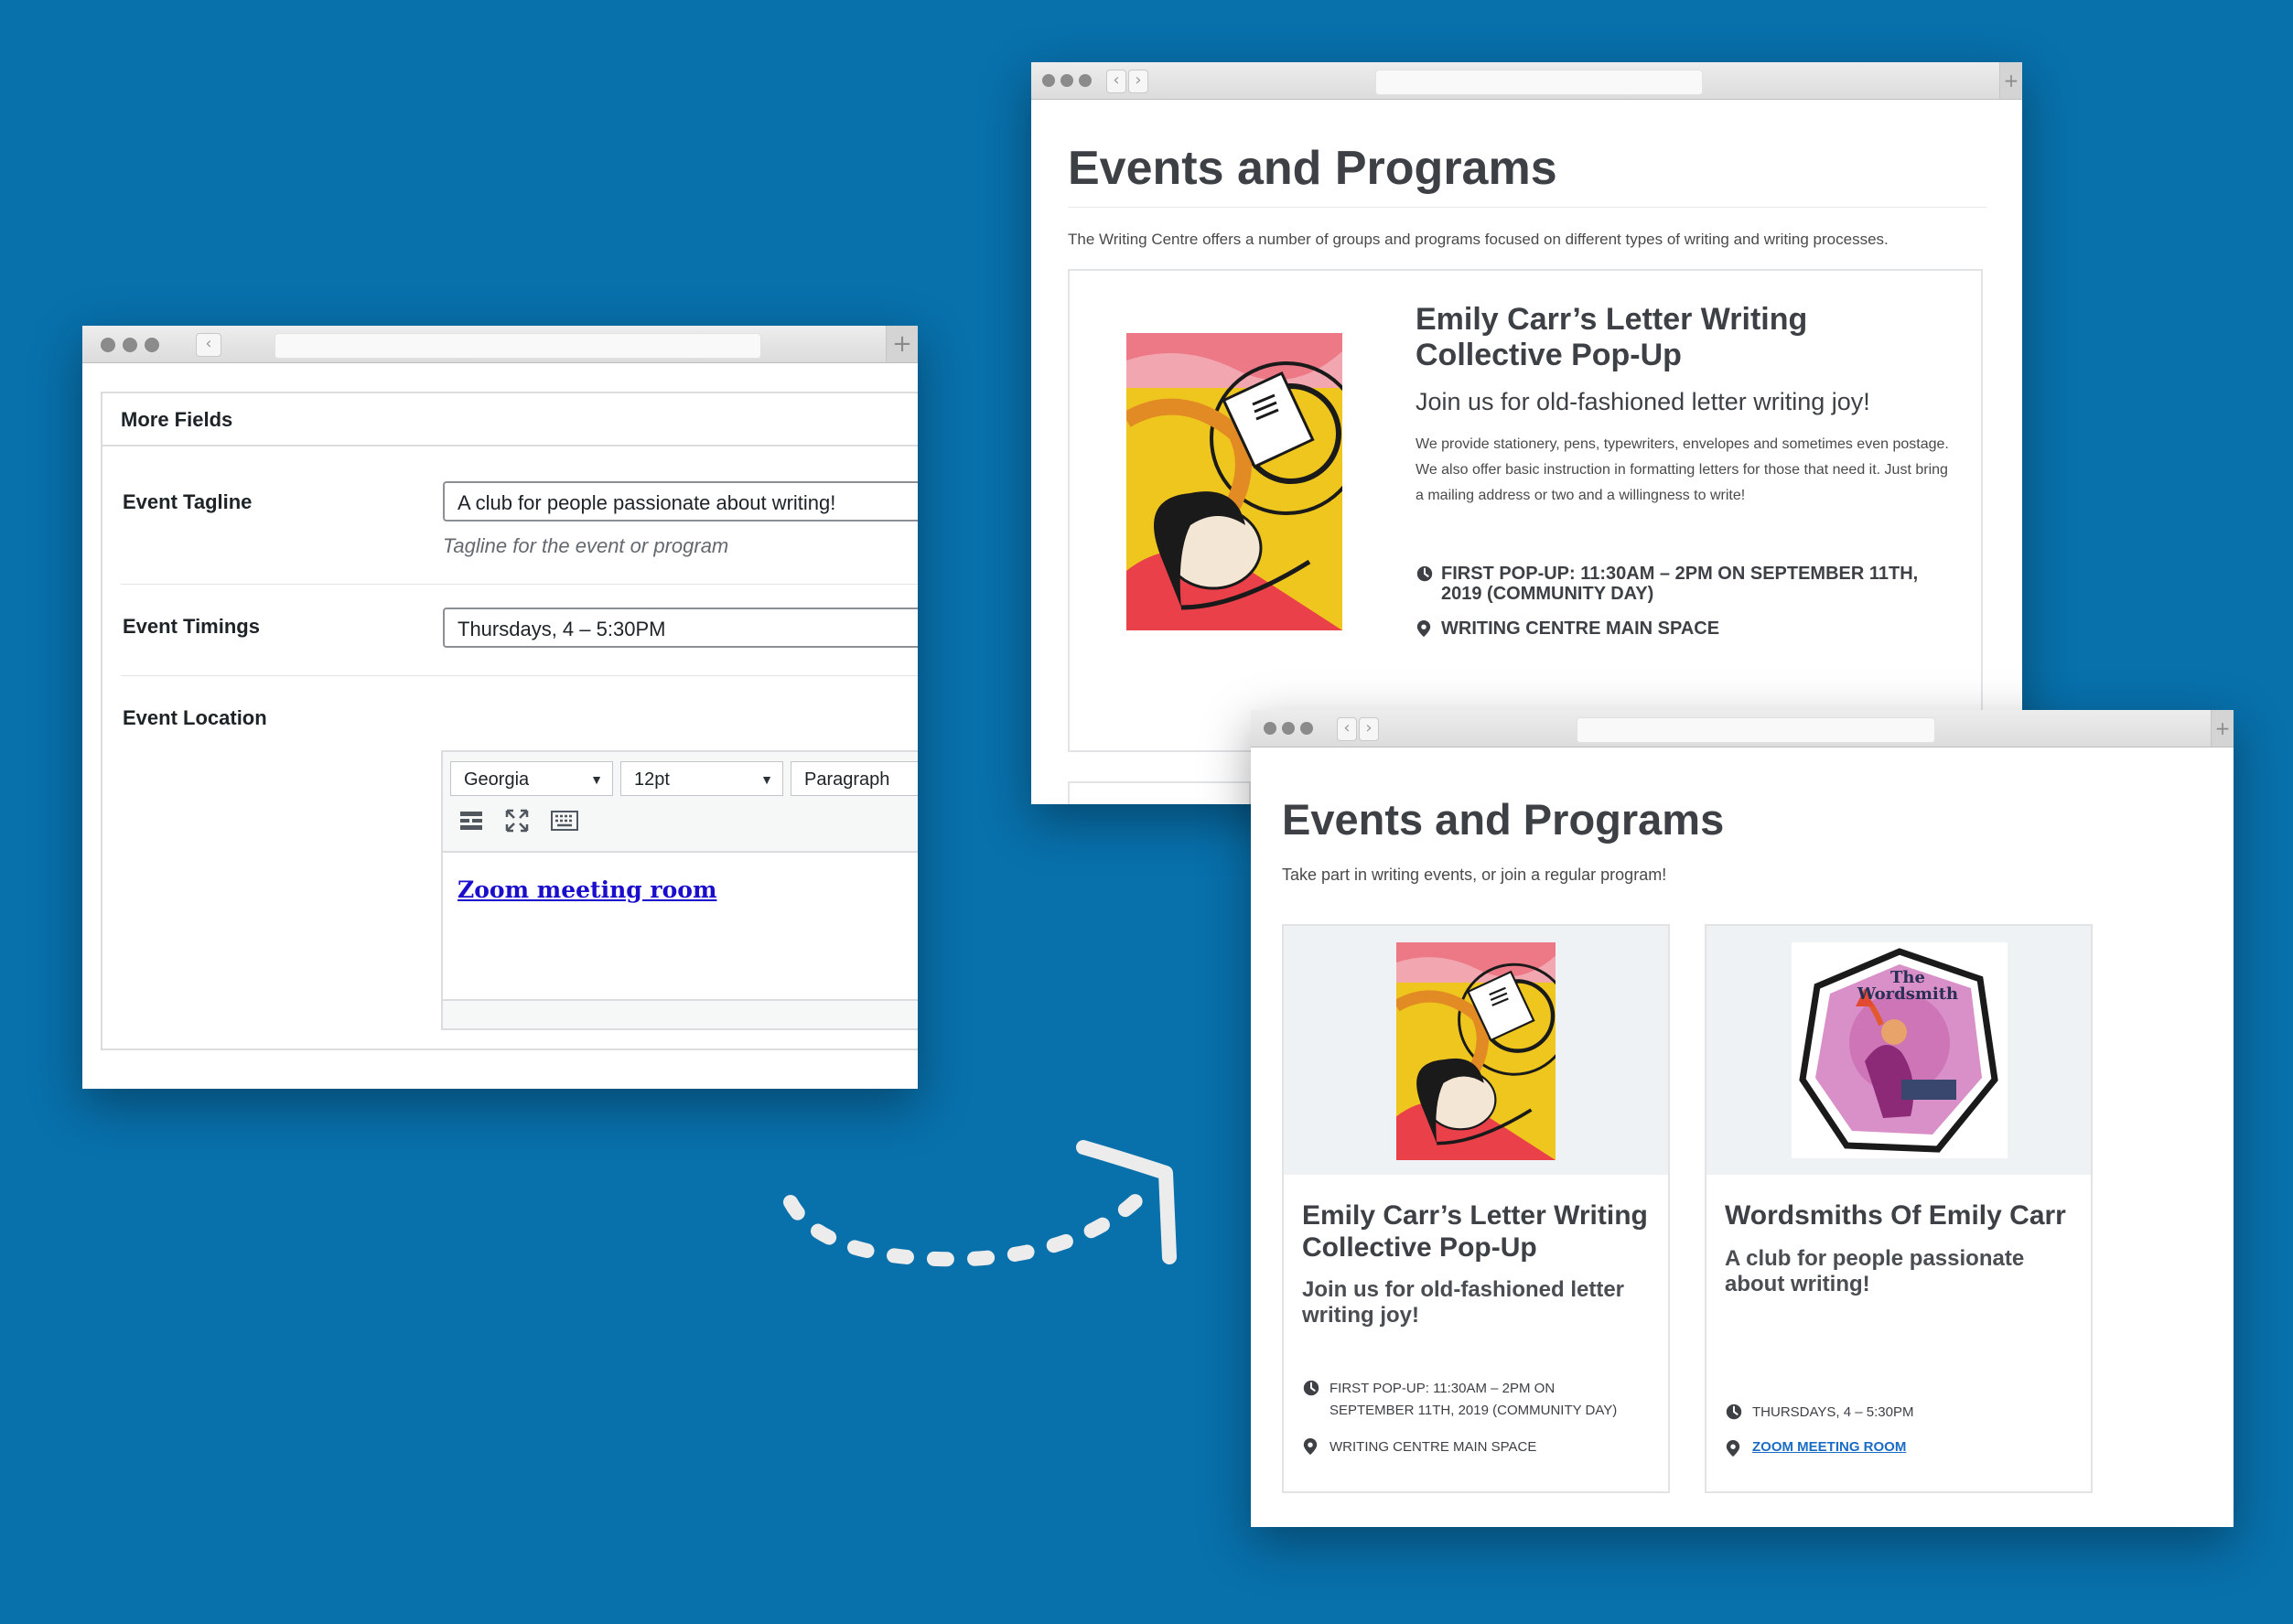  What do you see at coordinates (1908, 986) in the screenshot?
I see `poster-text: The Wordsmith` at bounding box center [1908, 986].